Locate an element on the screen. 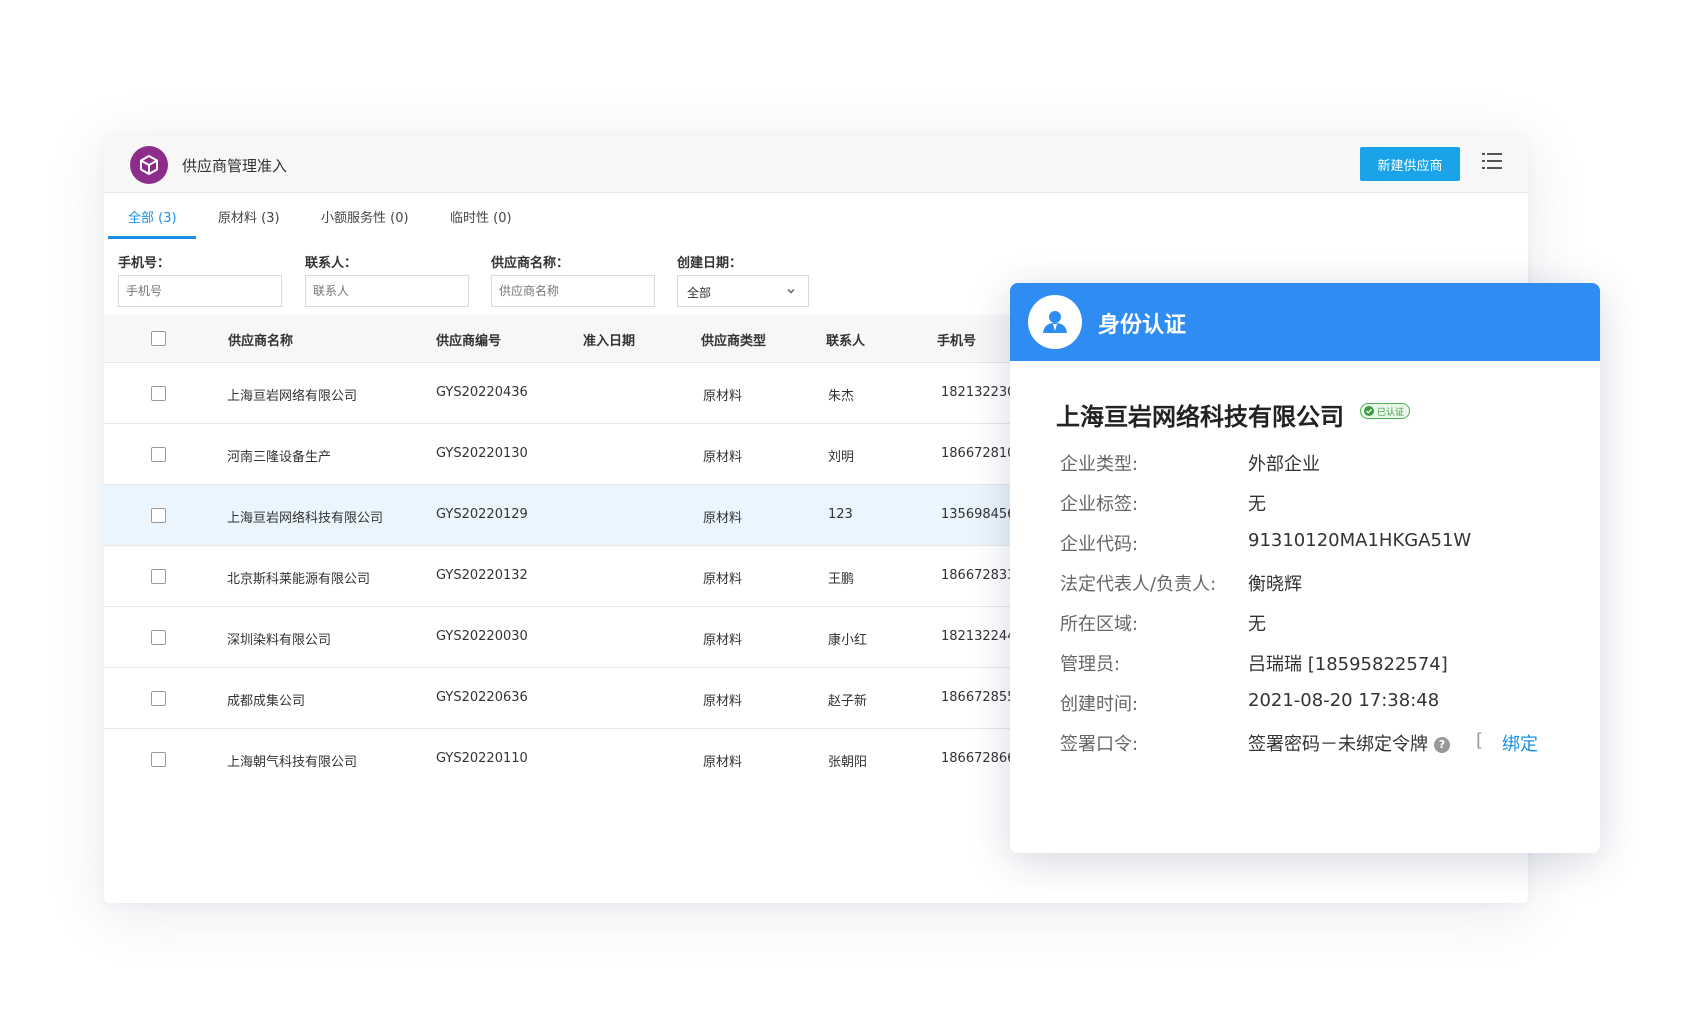 The height and width of the screenshot is (1026, 1695). row-contact: 朱杰 is located at coordinates (841, 396).